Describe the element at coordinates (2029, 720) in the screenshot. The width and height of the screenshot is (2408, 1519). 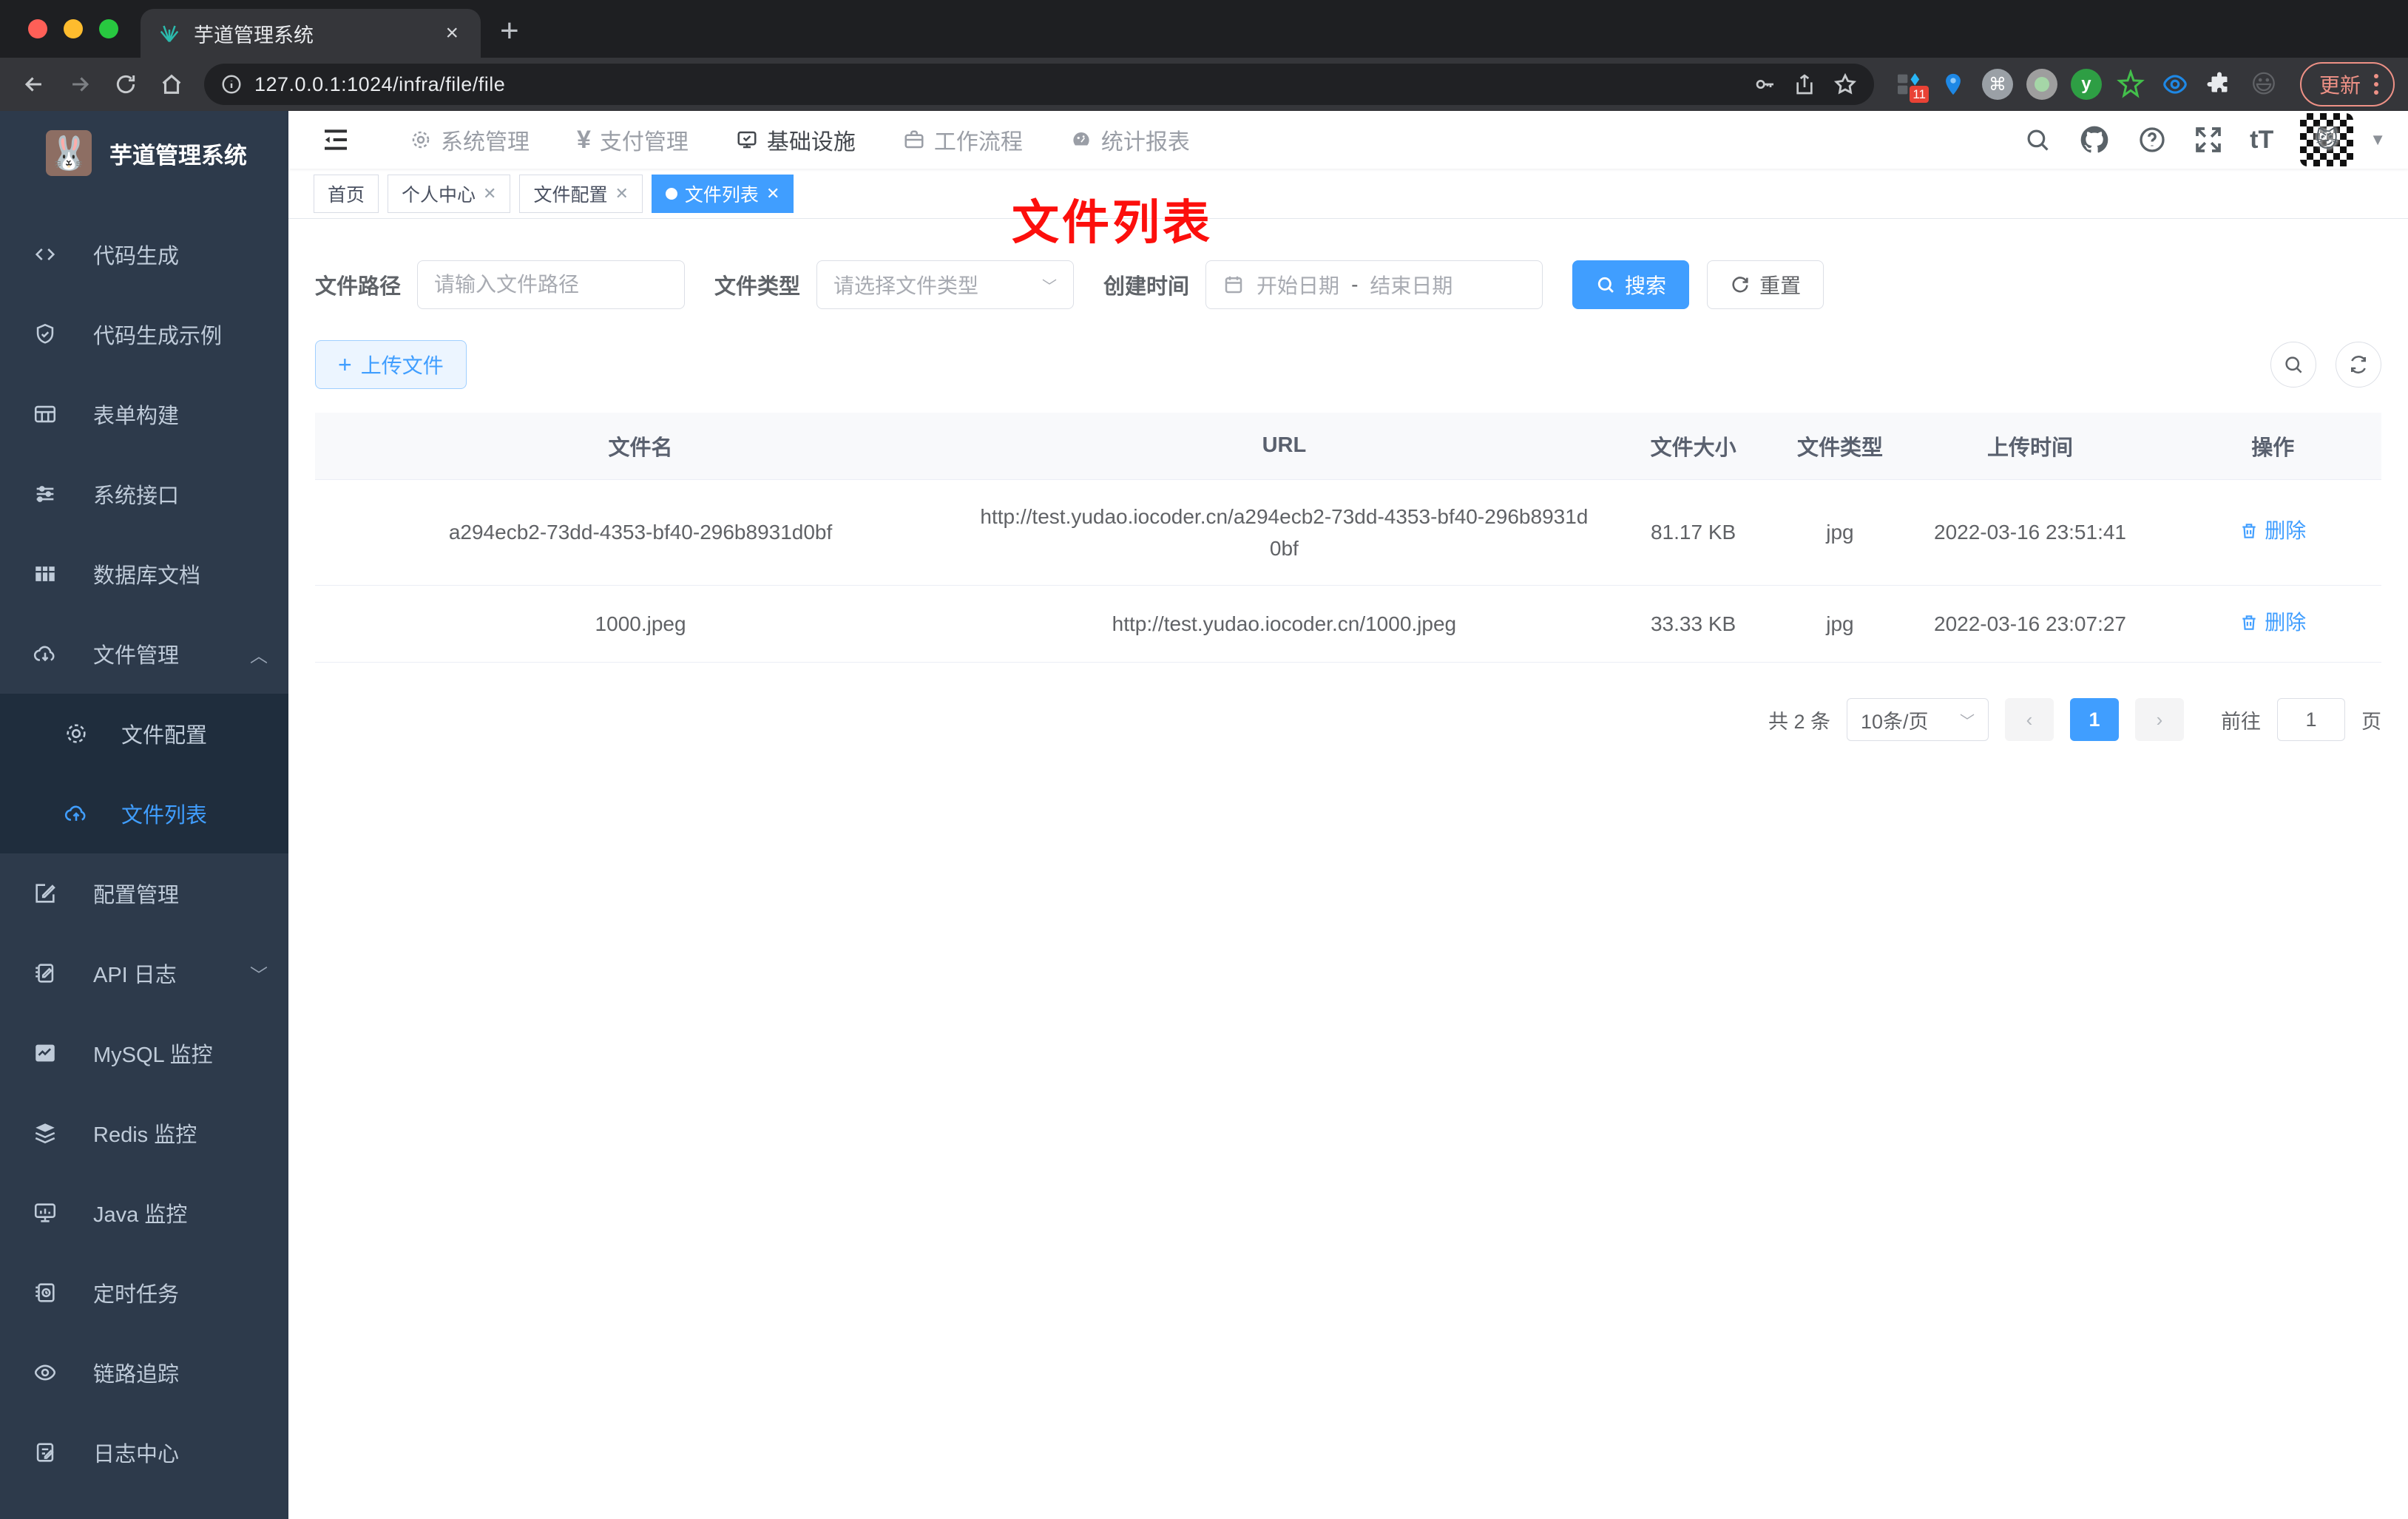
I see `prev-page-button: ‹` at that location.